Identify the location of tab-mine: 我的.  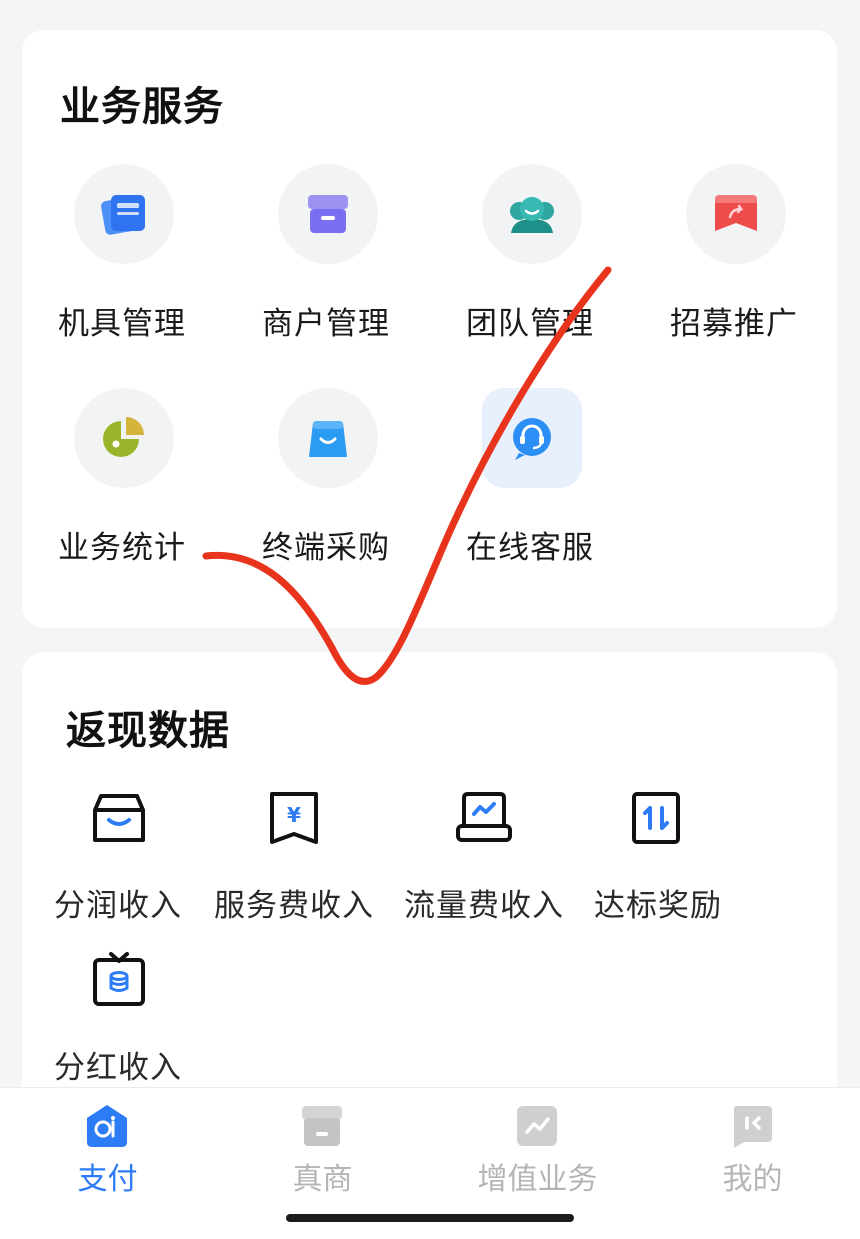
(752, 1143).